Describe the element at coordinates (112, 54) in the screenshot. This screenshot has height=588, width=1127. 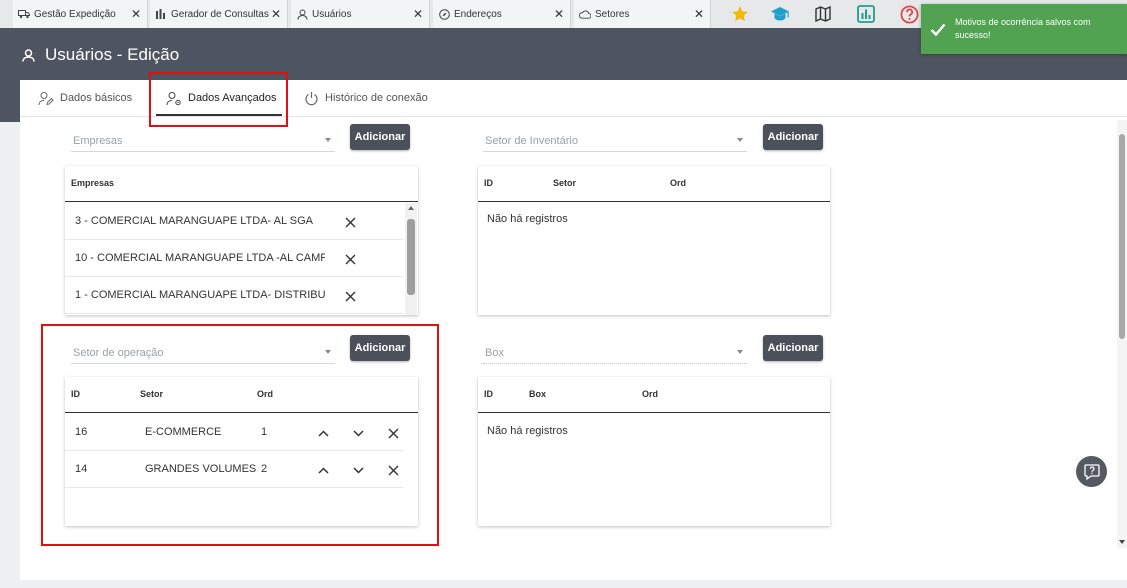
I see `page-title-text: Usuários - Edição` at that location.